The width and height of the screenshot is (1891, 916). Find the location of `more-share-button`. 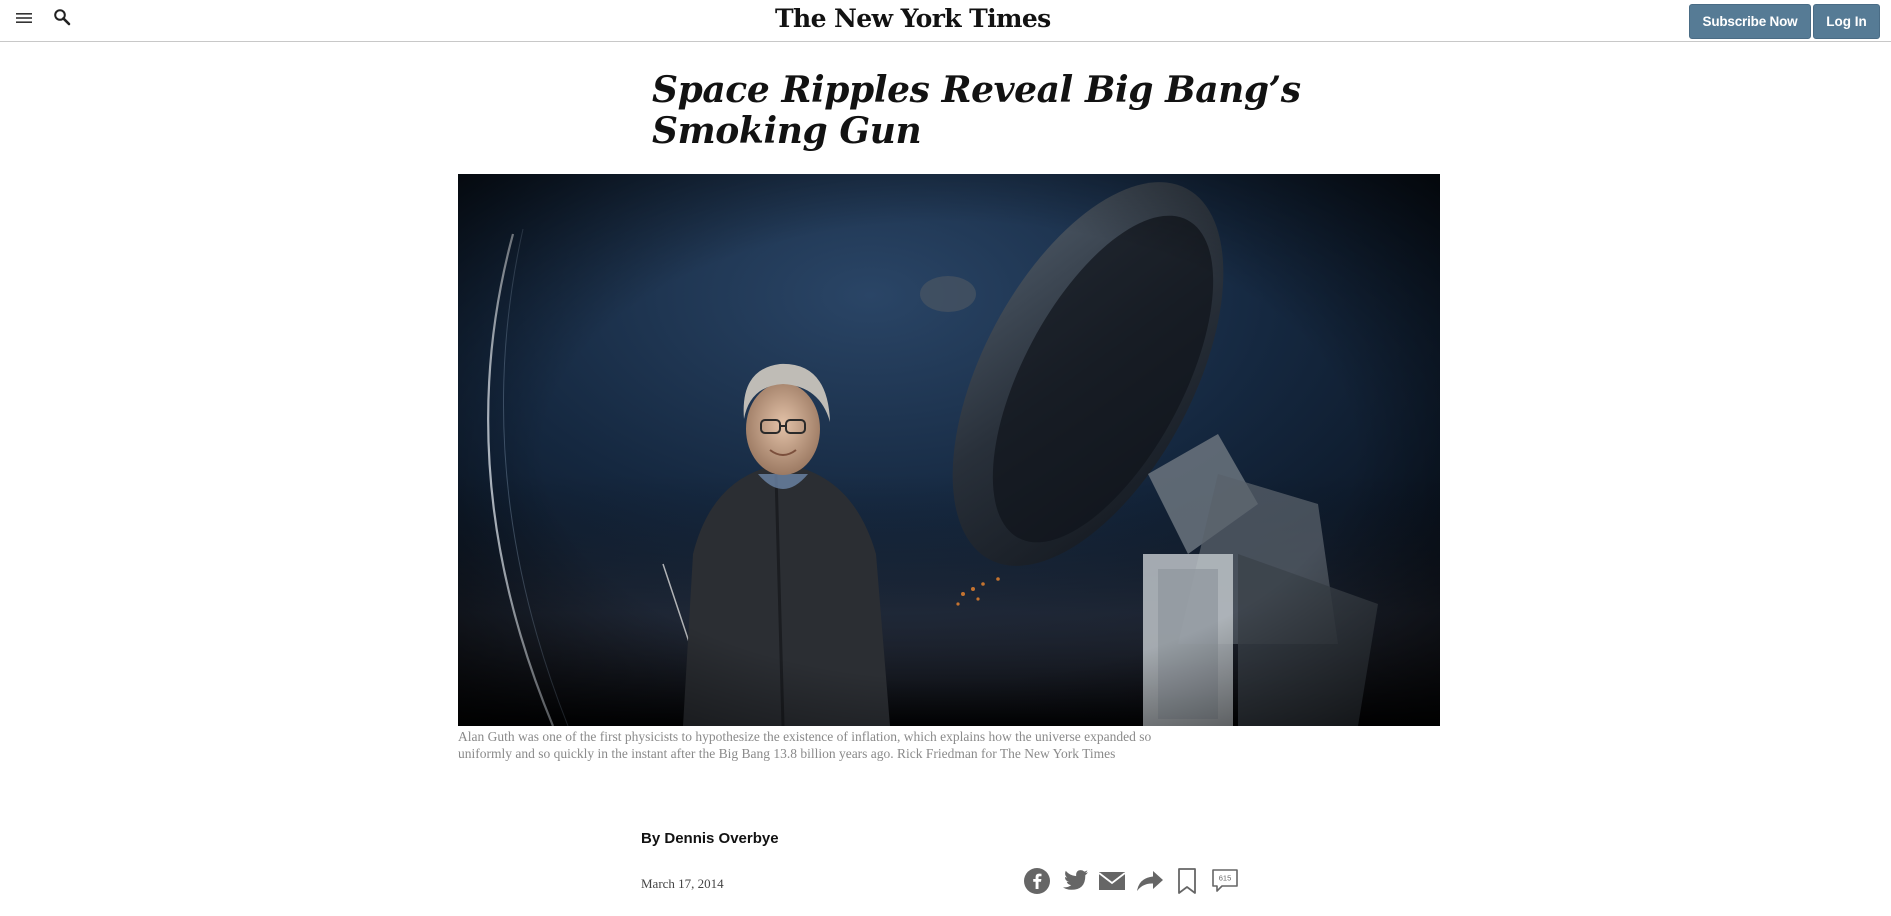

more-share-button is located at coordinates (1150, 883).